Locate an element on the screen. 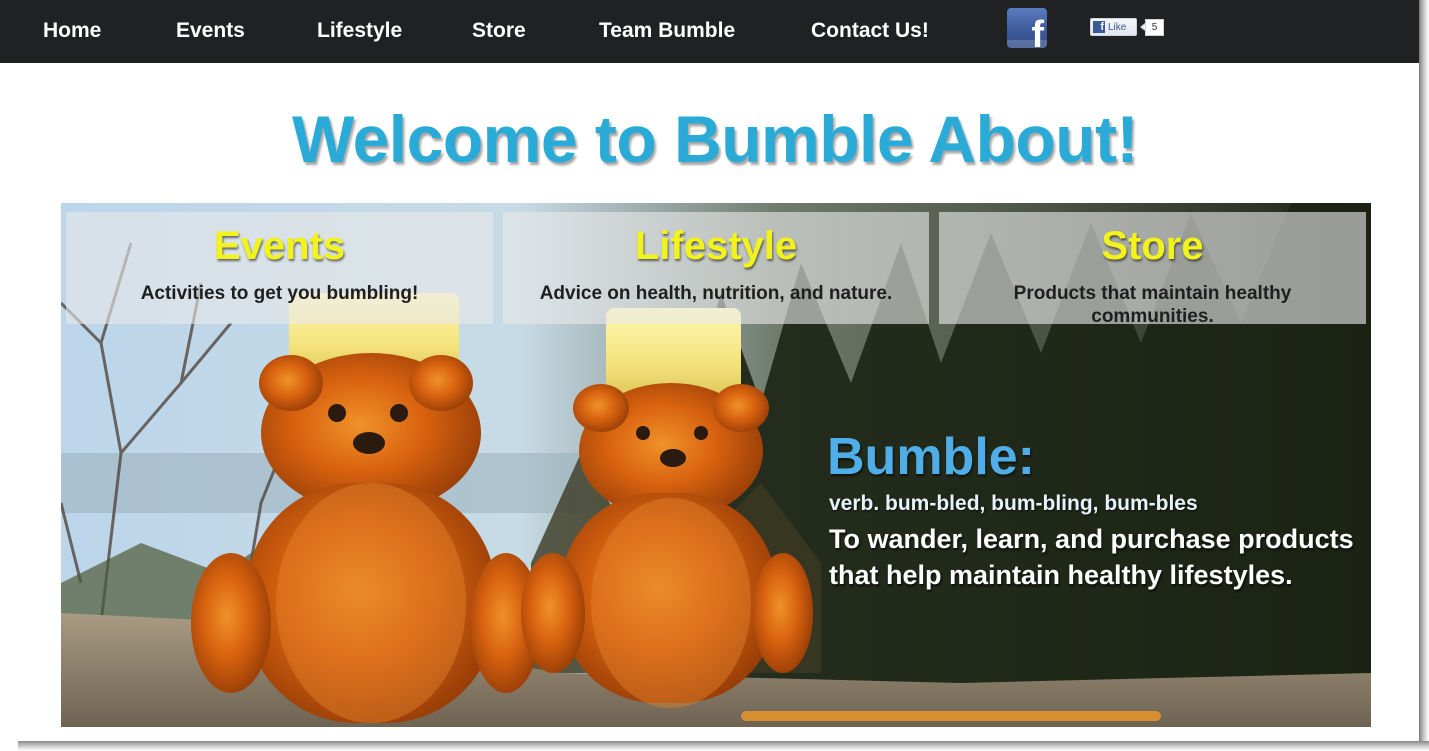  page-shadow-bottom is located at coordinates (723, 746).